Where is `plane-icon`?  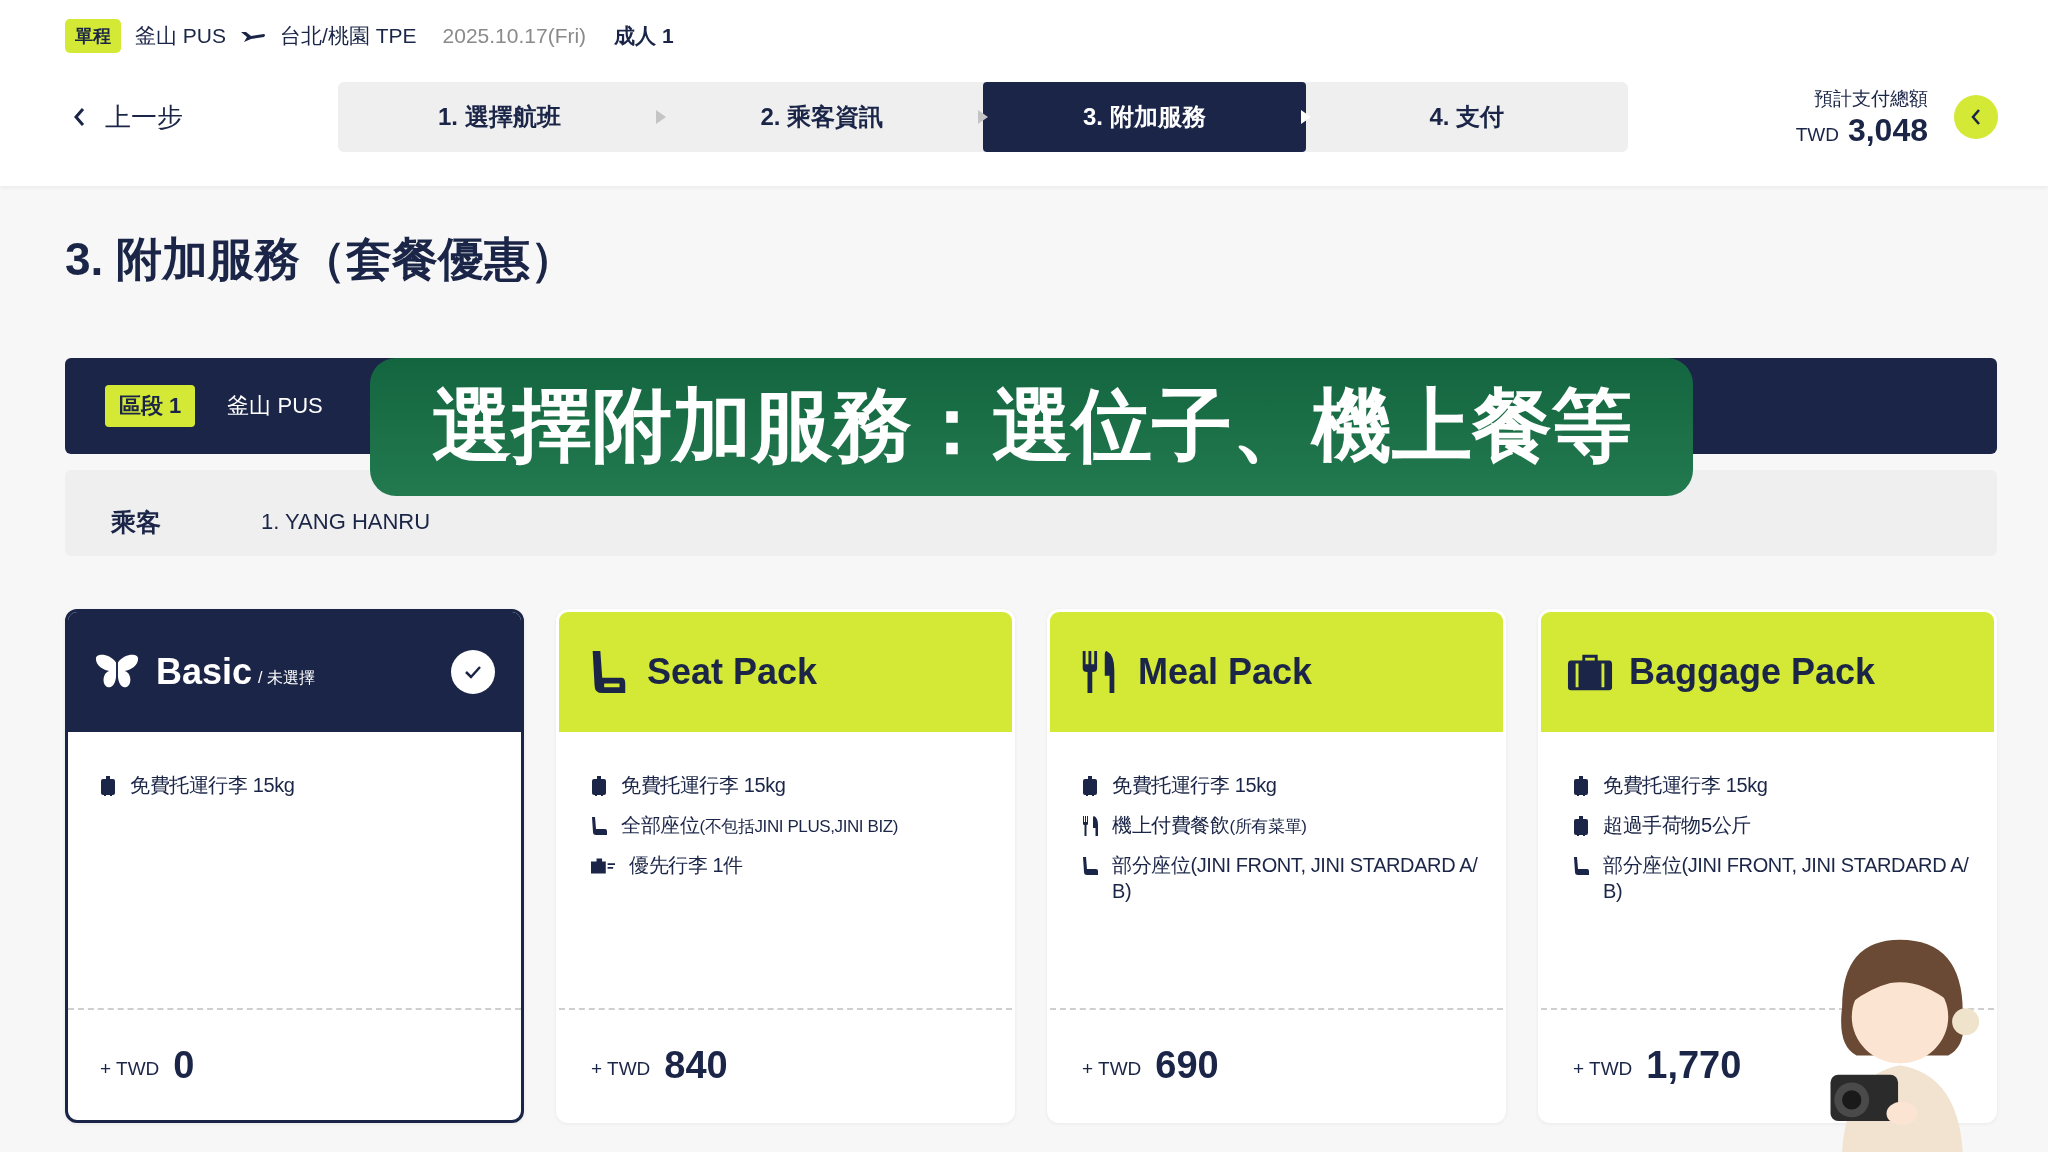
plane-icon is located at coordinates (253, 36).